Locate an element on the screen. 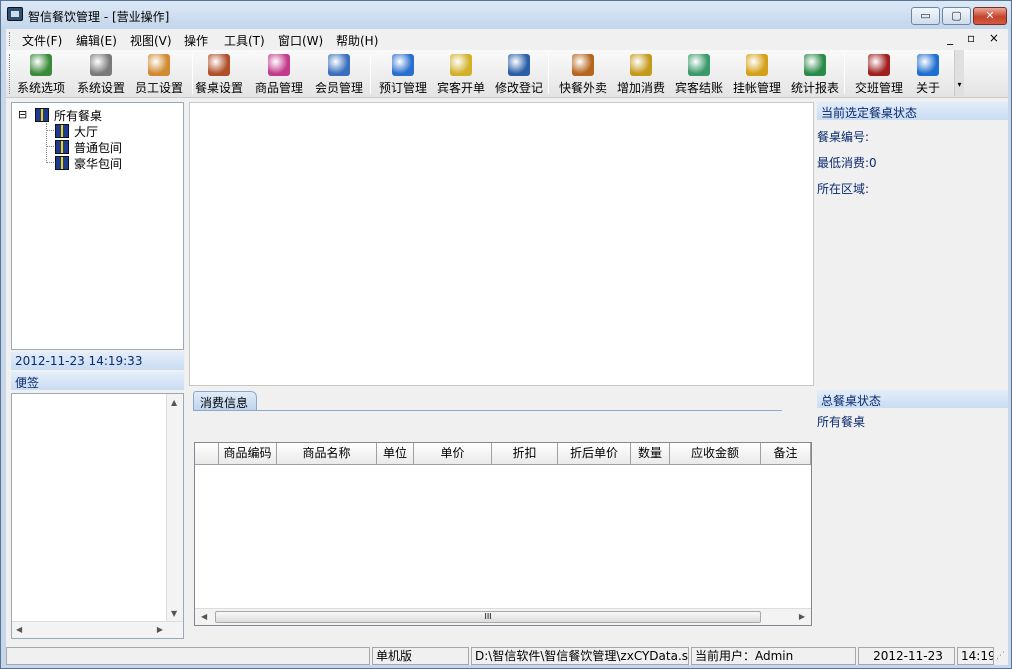 The width and height of the screenshot is (1012, 669). cube-icon is located at coordinates (279, 65).